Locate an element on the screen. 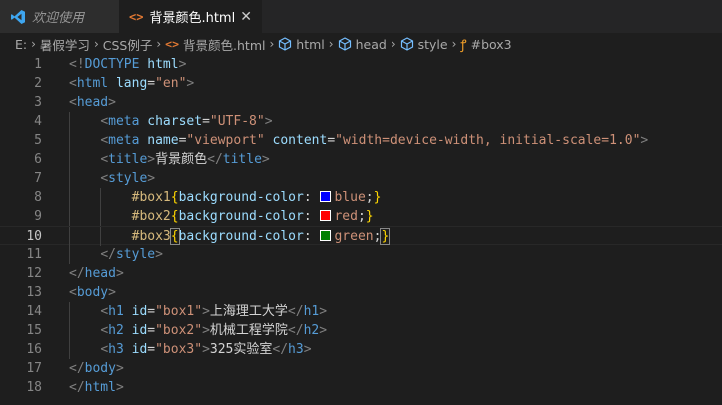  code-token: red is located at coordinates (346, 216).